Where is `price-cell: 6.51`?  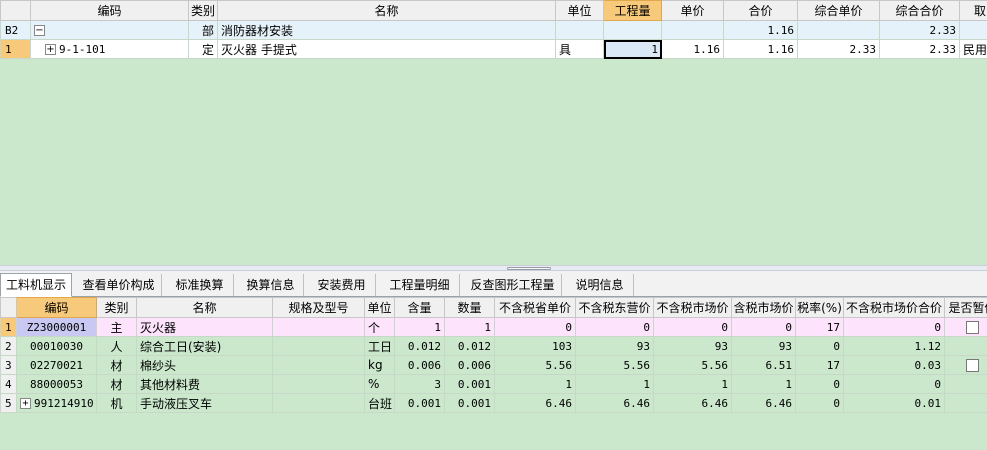 price-cell: 6.51 is located at coordinates (763, 365).